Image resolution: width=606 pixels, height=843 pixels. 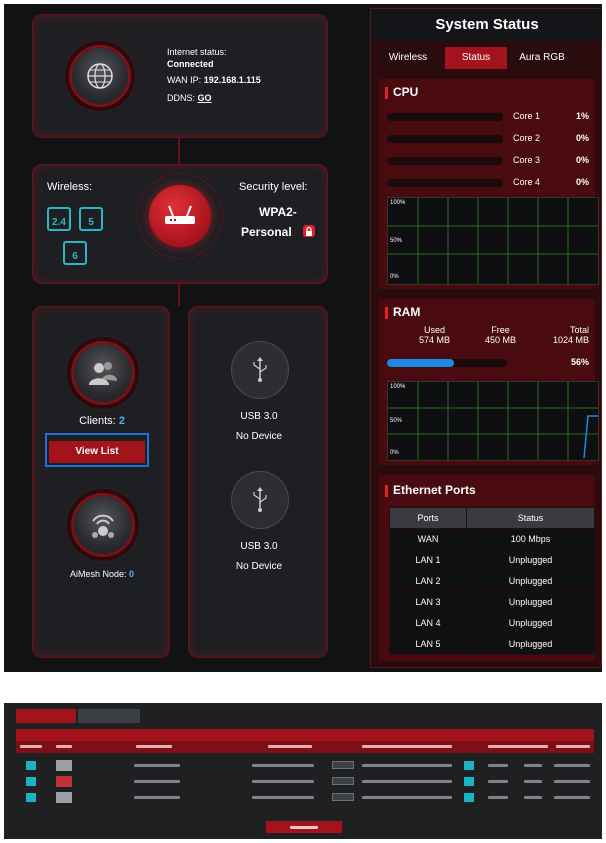 I want to click on internet-status-label: Internet status:, so click(x=197, y=52).